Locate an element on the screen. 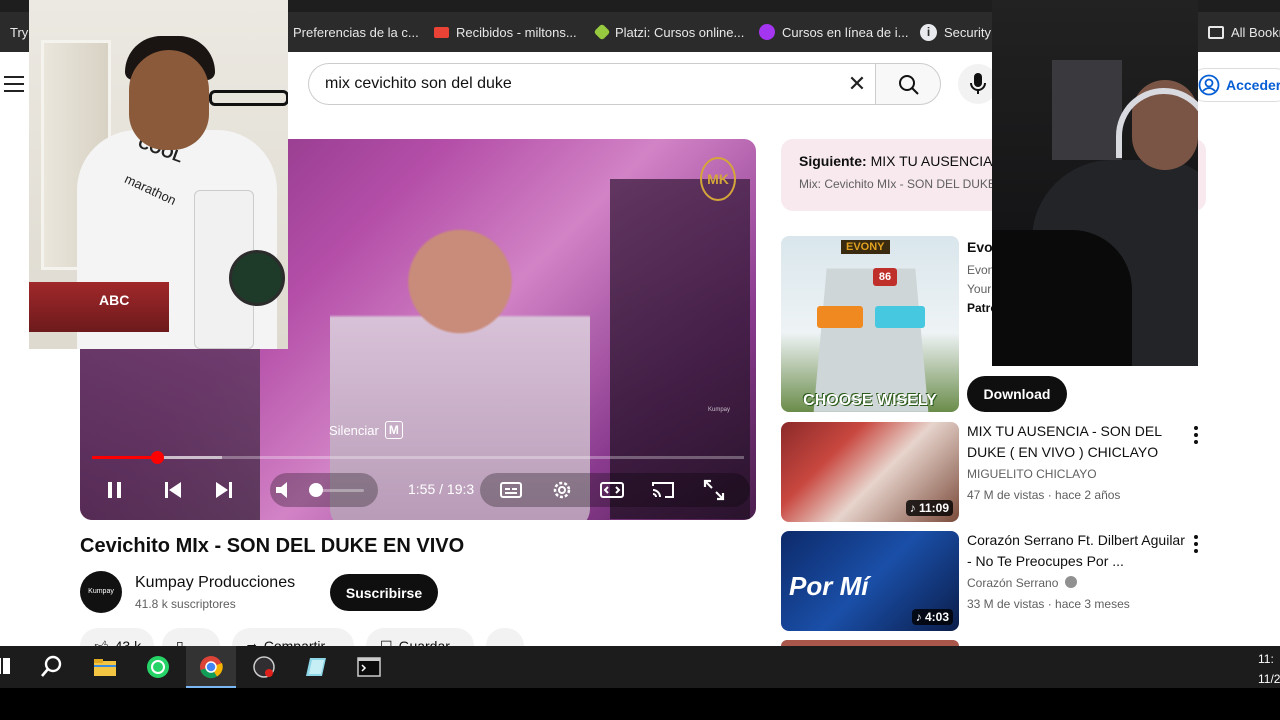 This screenshot has height=720, width=1280. shirt-print: marathon is located at coordinates (150, 189).